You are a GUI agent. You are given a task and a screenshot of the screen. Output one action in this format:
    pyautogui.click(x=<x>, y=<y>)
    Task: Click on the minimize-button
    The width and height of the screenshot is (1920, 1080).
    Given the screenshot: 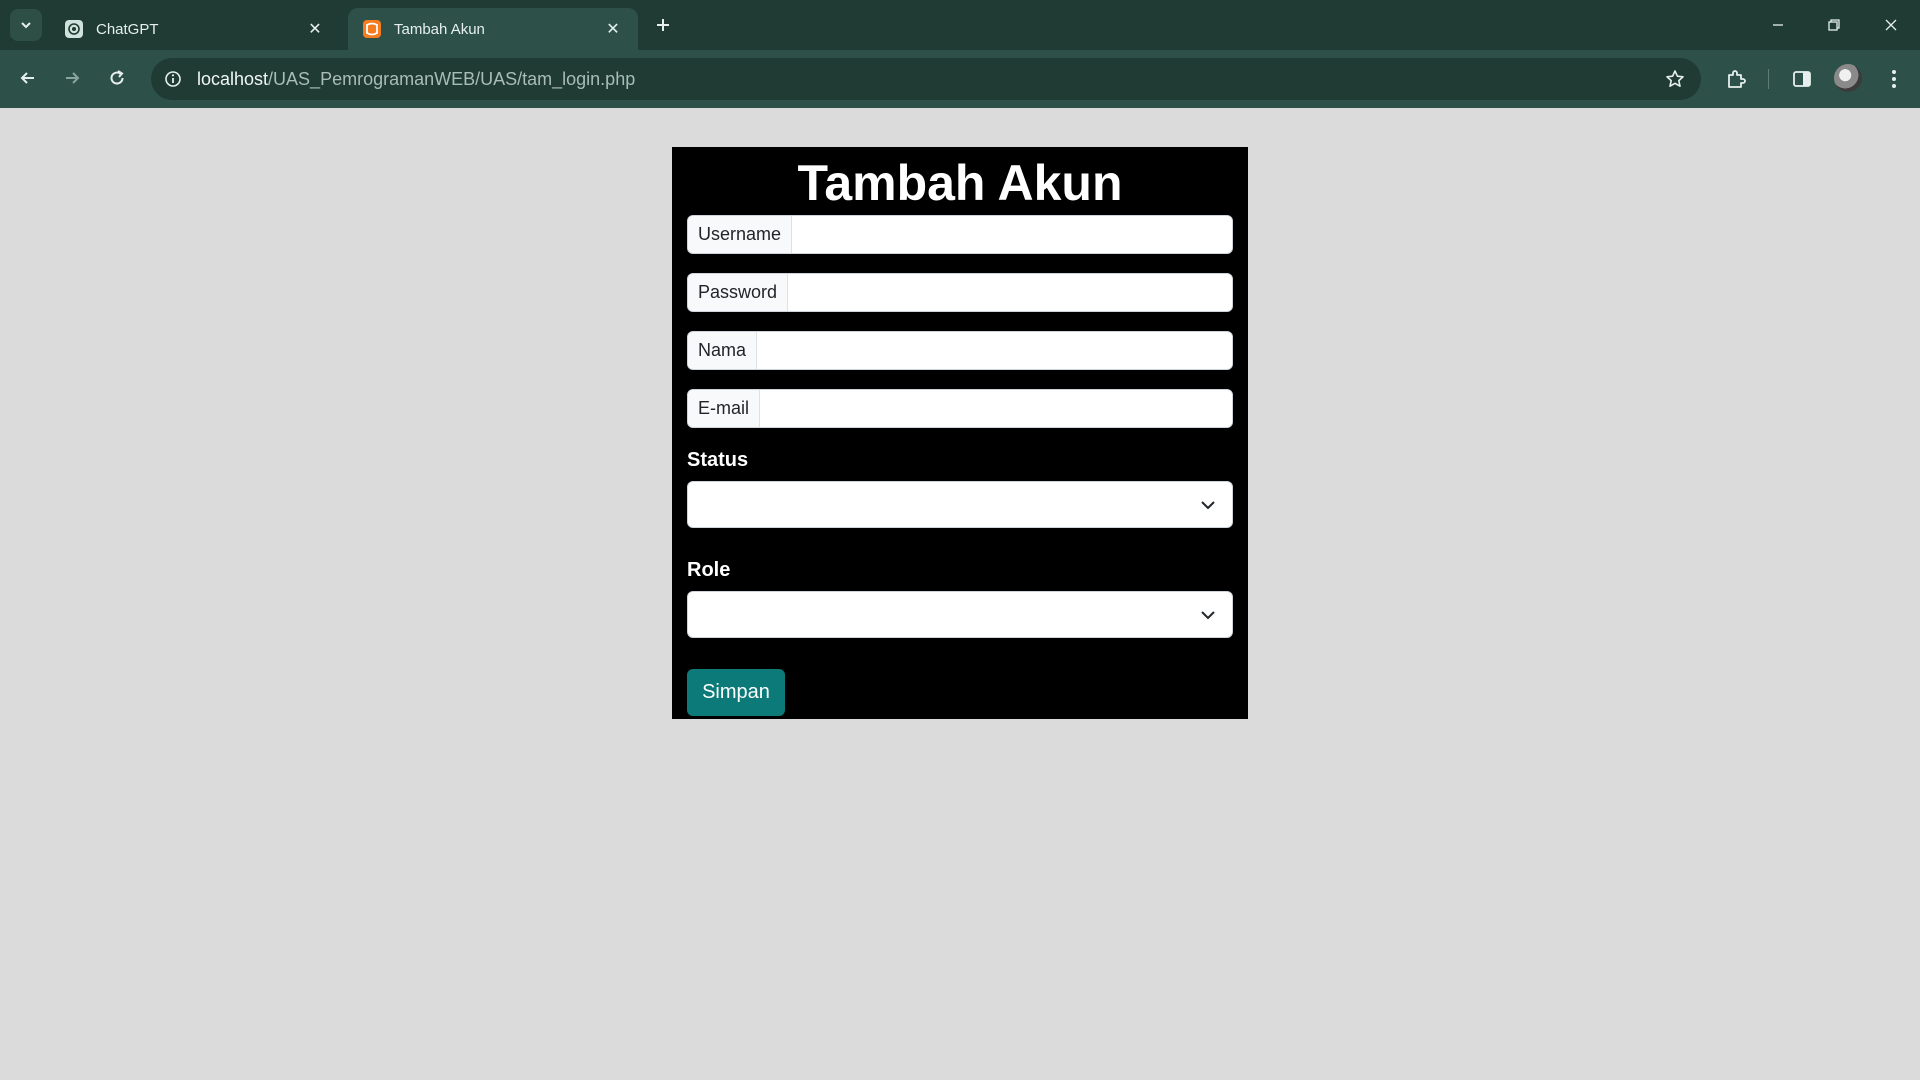 What is the action you would take?
    pyautogui.click(x=1778, y=25)
    